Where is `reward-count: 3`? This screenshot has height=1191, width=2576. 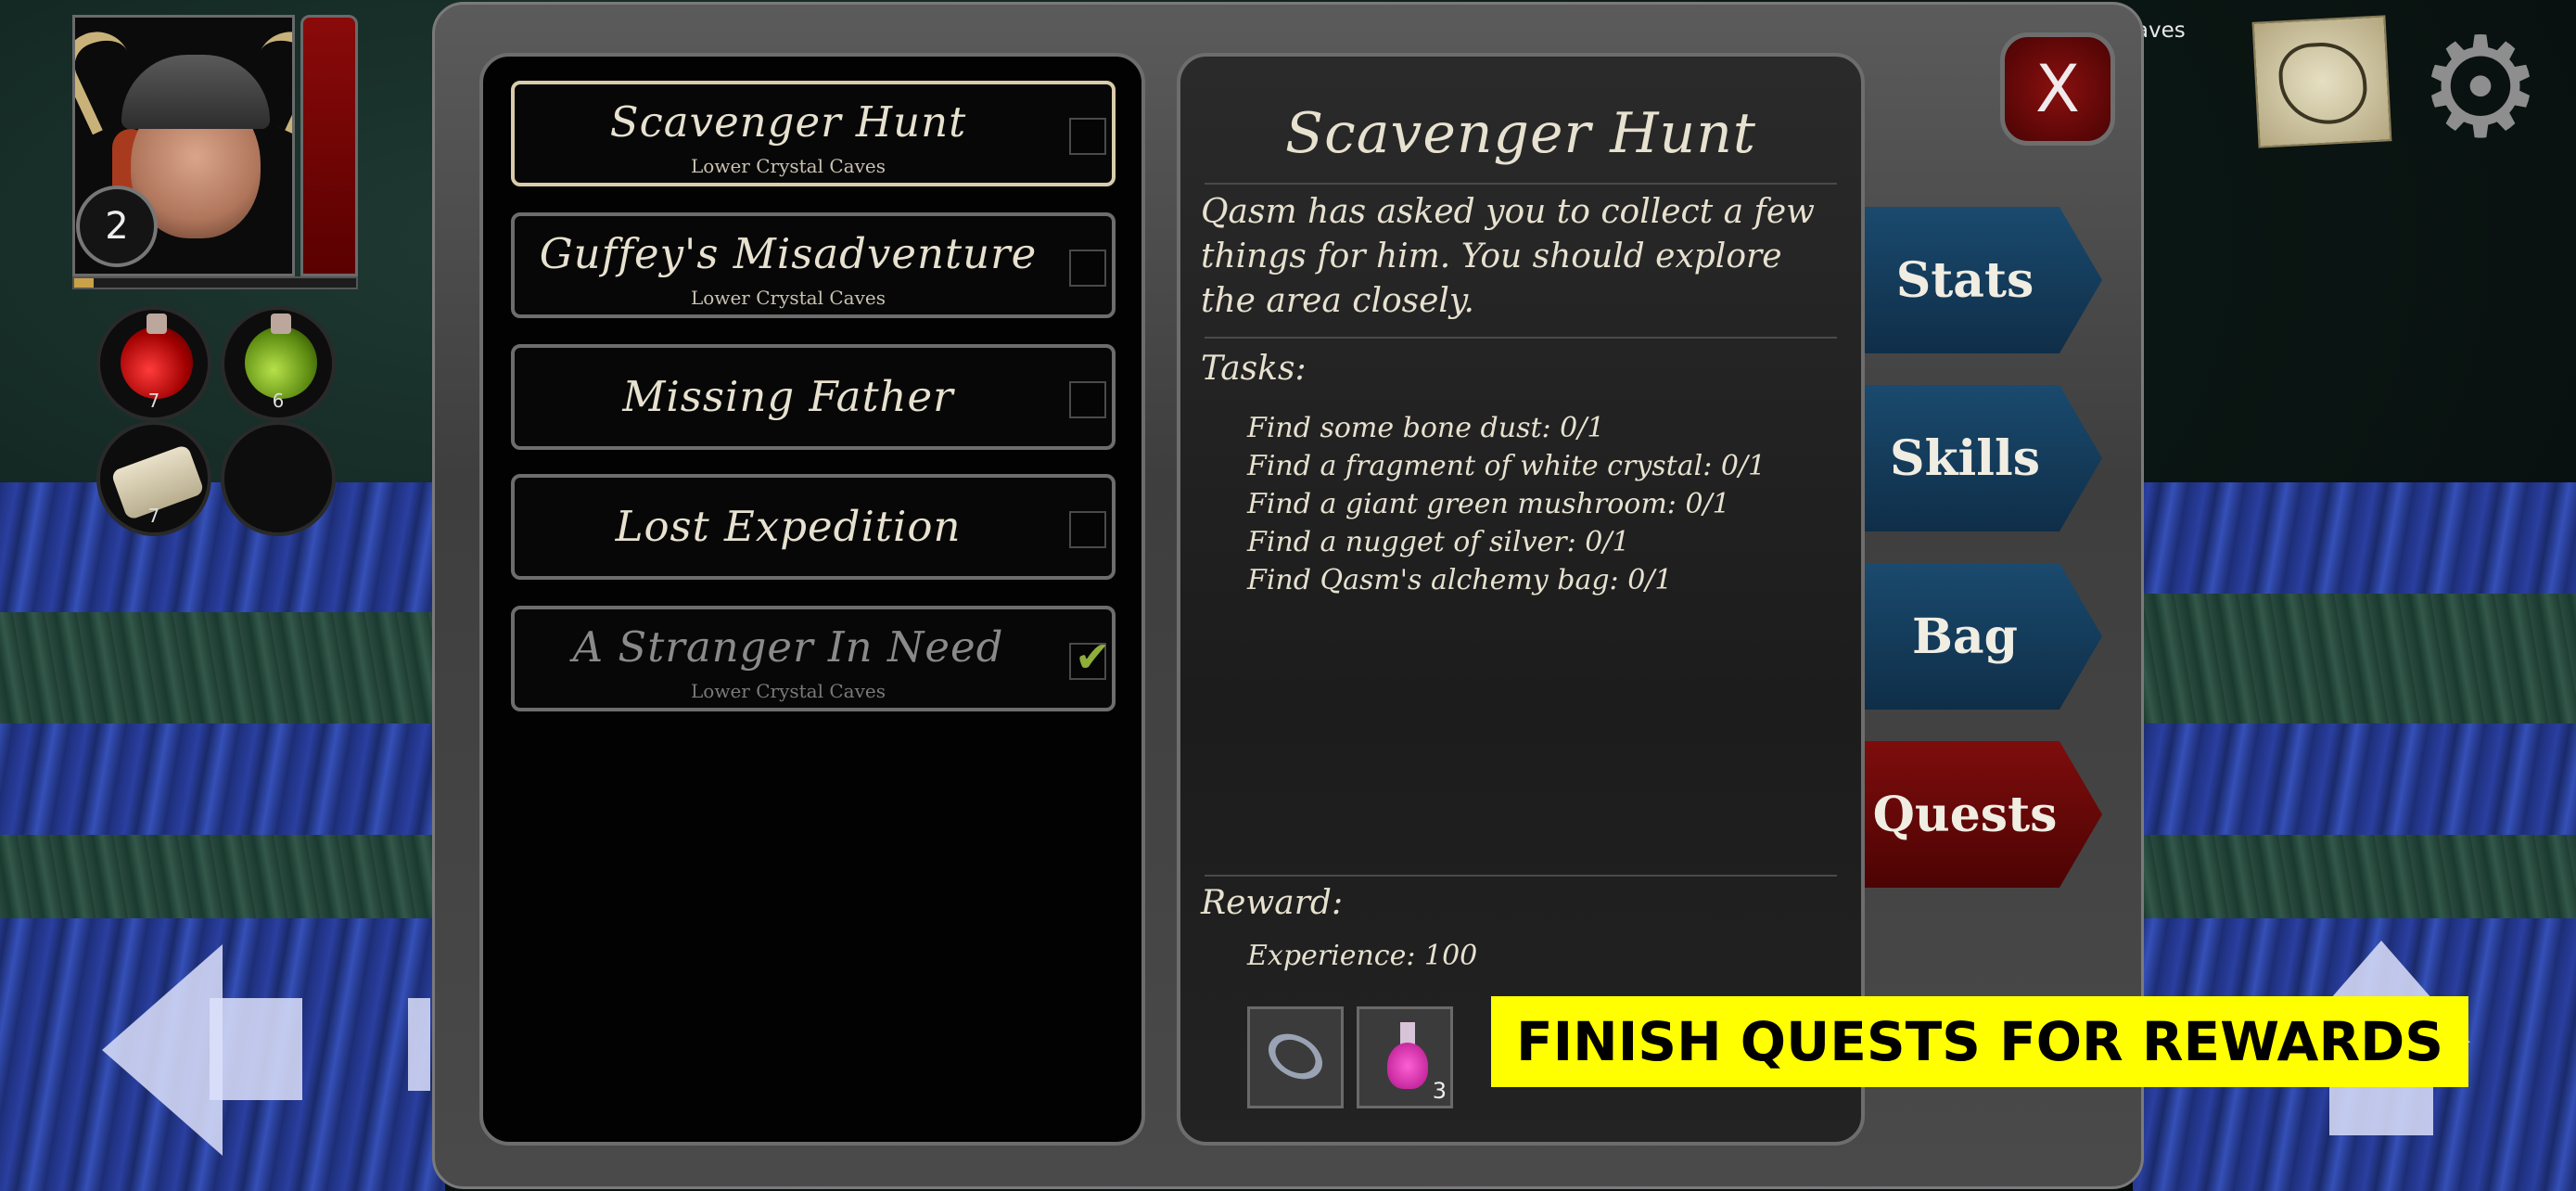
reward-count: 3 is located at coordinates (1439, 1091).